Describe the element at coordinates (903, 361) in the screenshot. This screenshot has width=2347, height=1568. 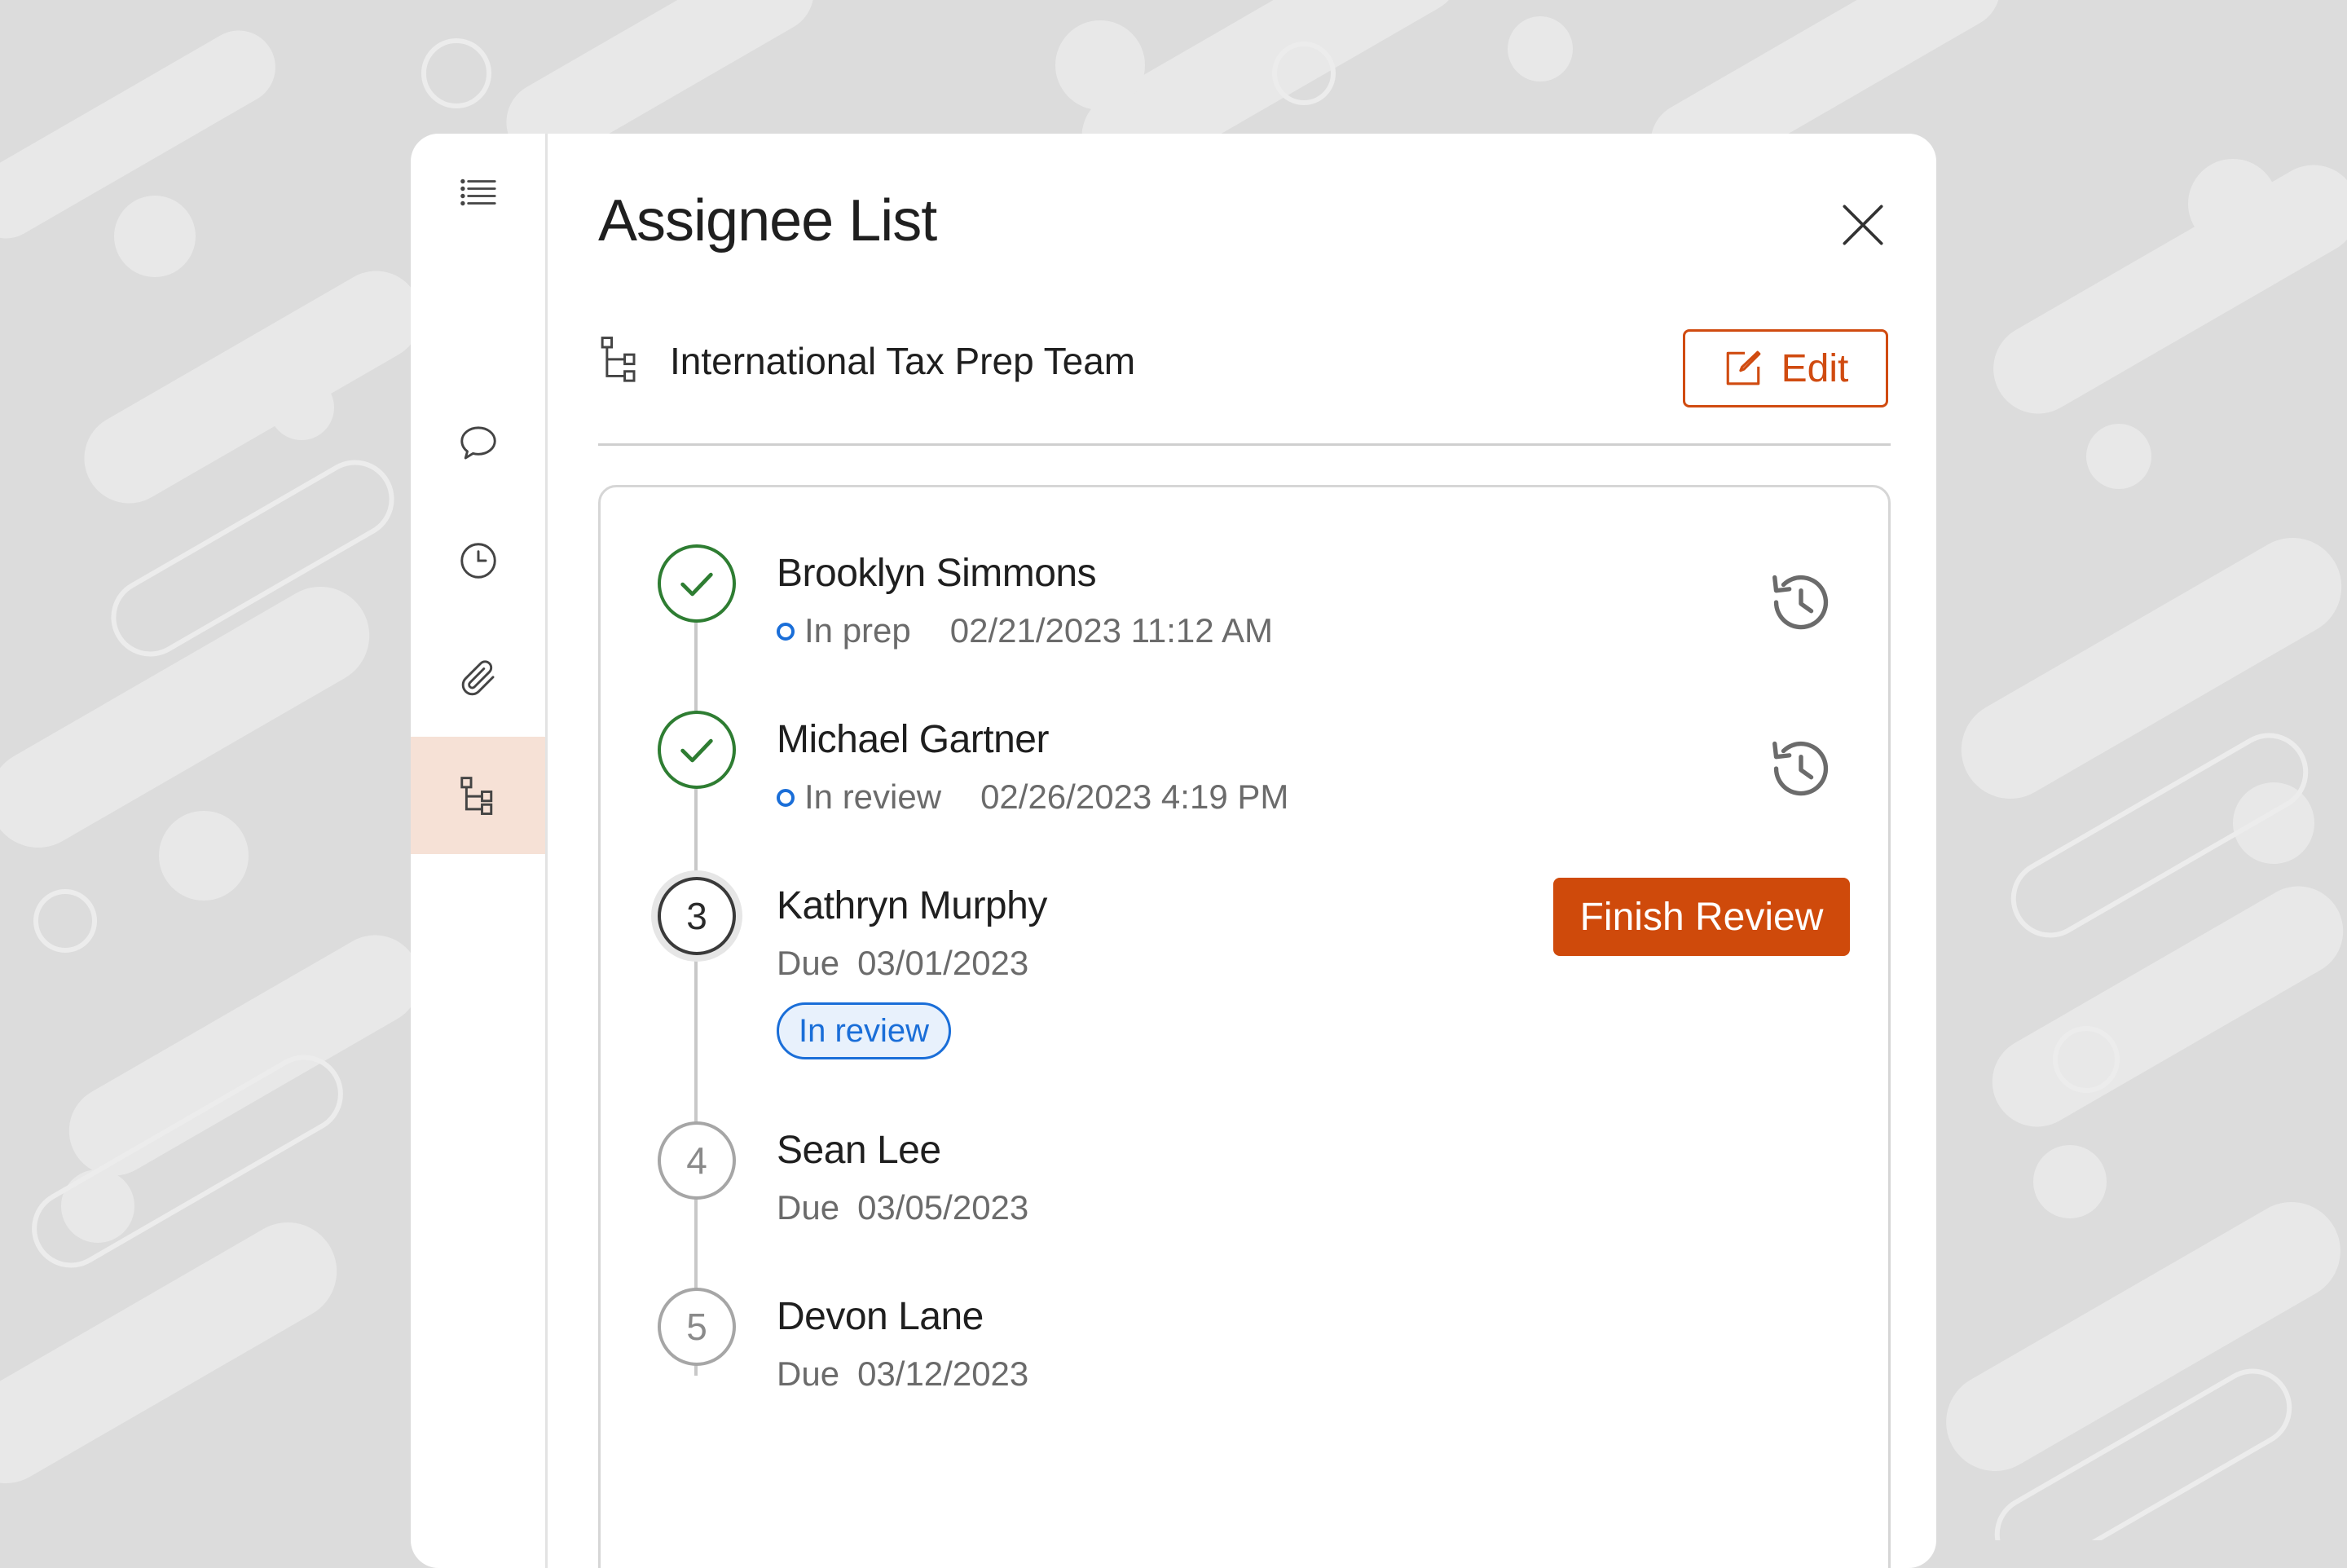
I see `team-name: International Tax Prep Team` at that location.